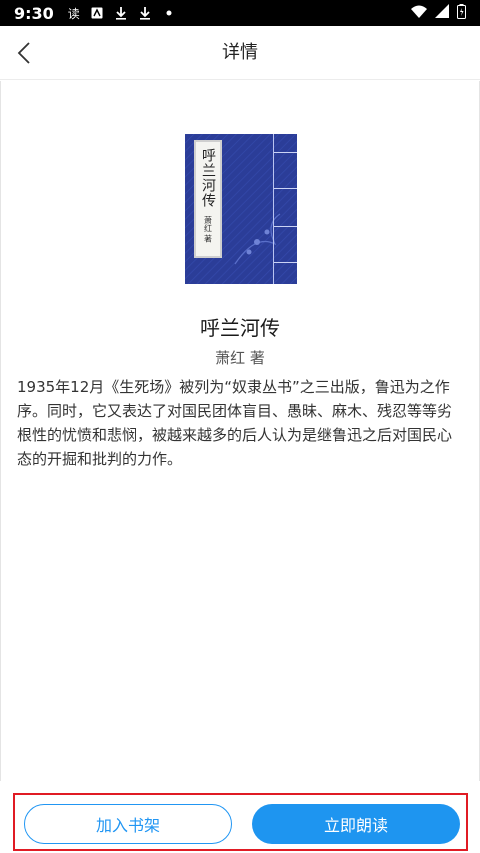 This screenshot has width=480, height=853. Describe the element at coordinates (461, 13) in the screenshot. I see `battery-icon` at that location.